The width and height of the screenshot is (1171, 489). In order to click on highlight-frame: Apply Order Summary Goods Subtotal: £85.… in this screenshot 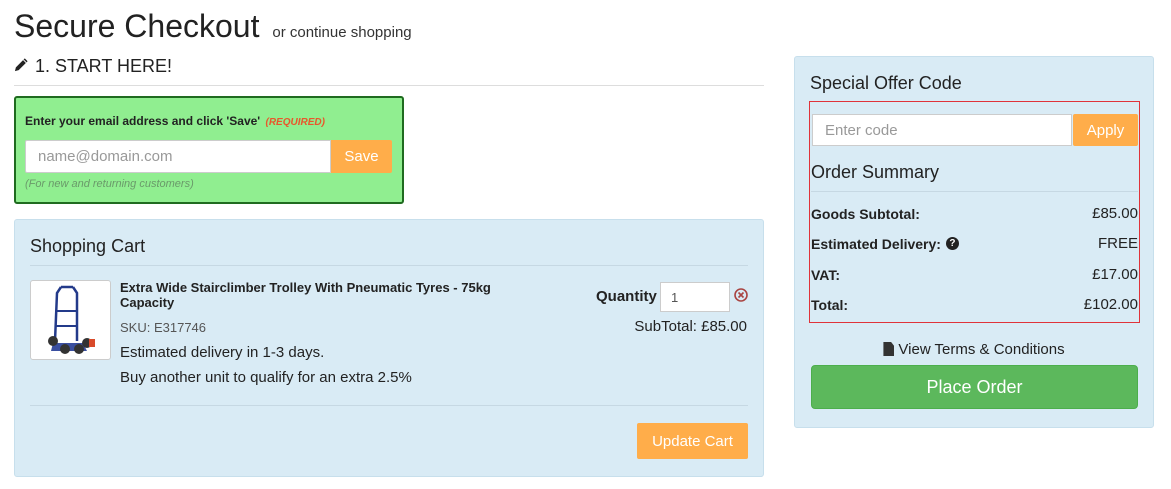, I will do `click(974, 212)`.